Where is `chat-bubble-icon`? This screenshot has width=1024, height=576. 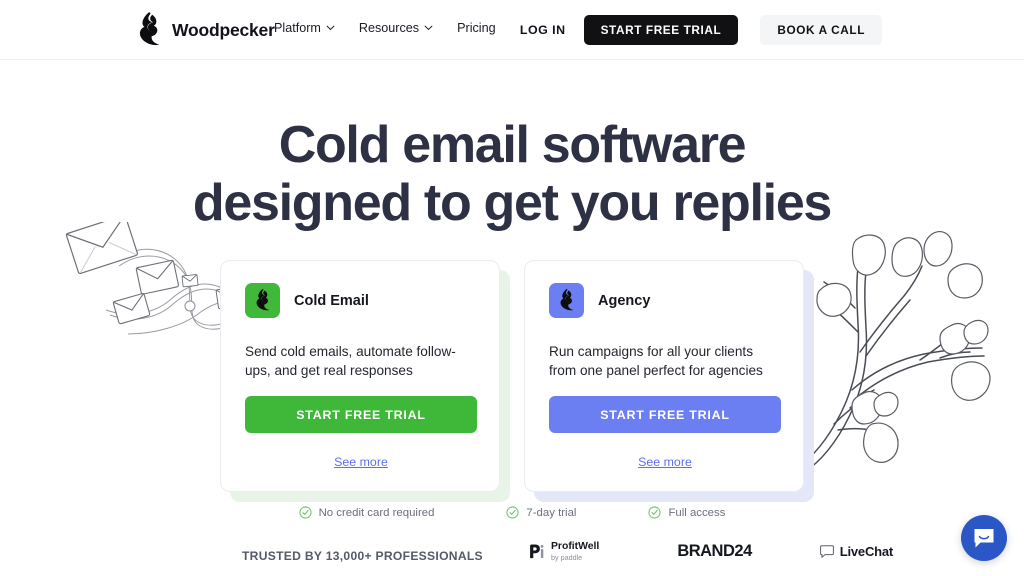 chat-bubble-icon is located at coordinates (826, 551).